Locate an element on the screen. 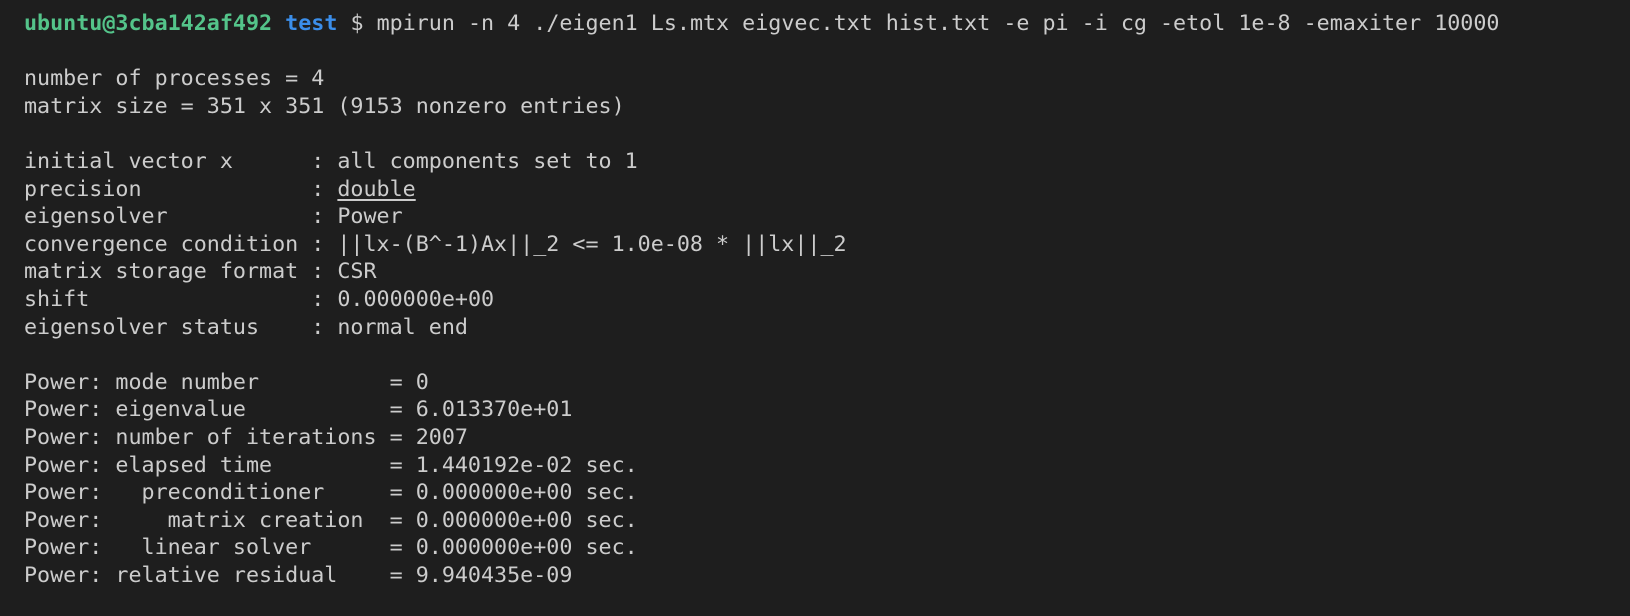 This screenshot has width=1630, height=616. result-linear-solver: Power: linear solver = 0.000000e+00 sec. is located at coordinates (331, 548).